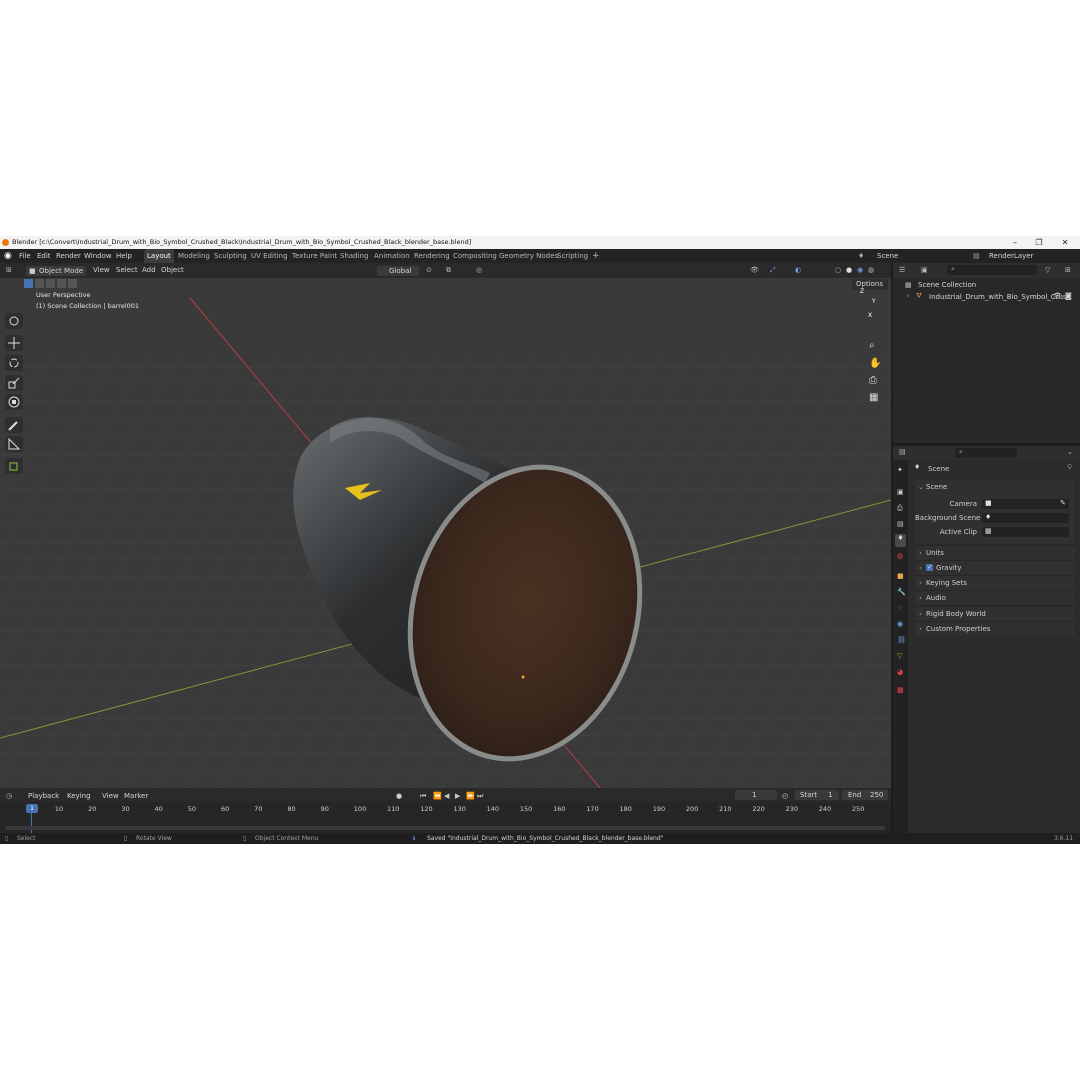  What do you see at coordinates (423, 796) in the screenshot?
I see `jump-start-icon: ⏮` at bounding box center [423, 796].